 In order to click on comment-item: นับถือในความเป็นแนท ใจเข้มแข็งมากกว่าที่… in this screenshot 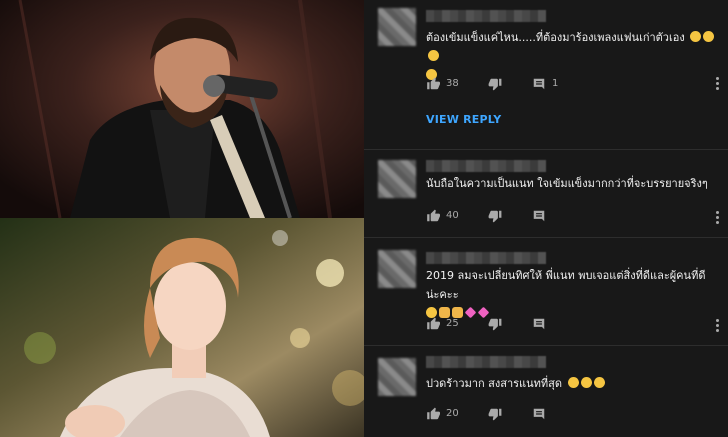, I will do `click(546, 194)`.